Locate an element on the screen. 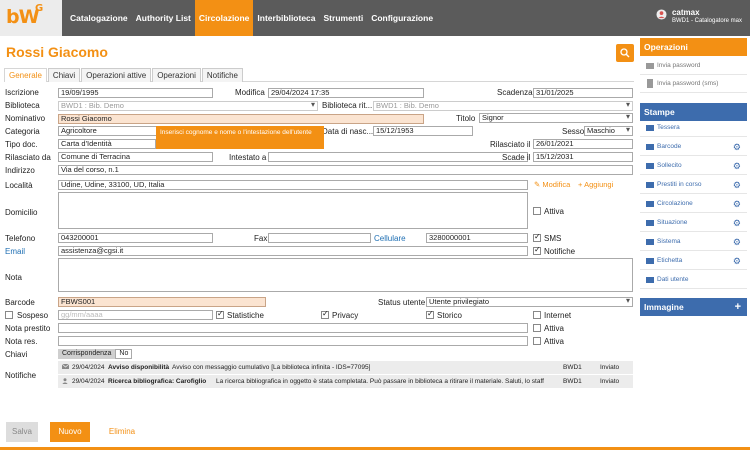  stampa-barcode-item: Barcode ⚙ is located at coordinates (693, 147).